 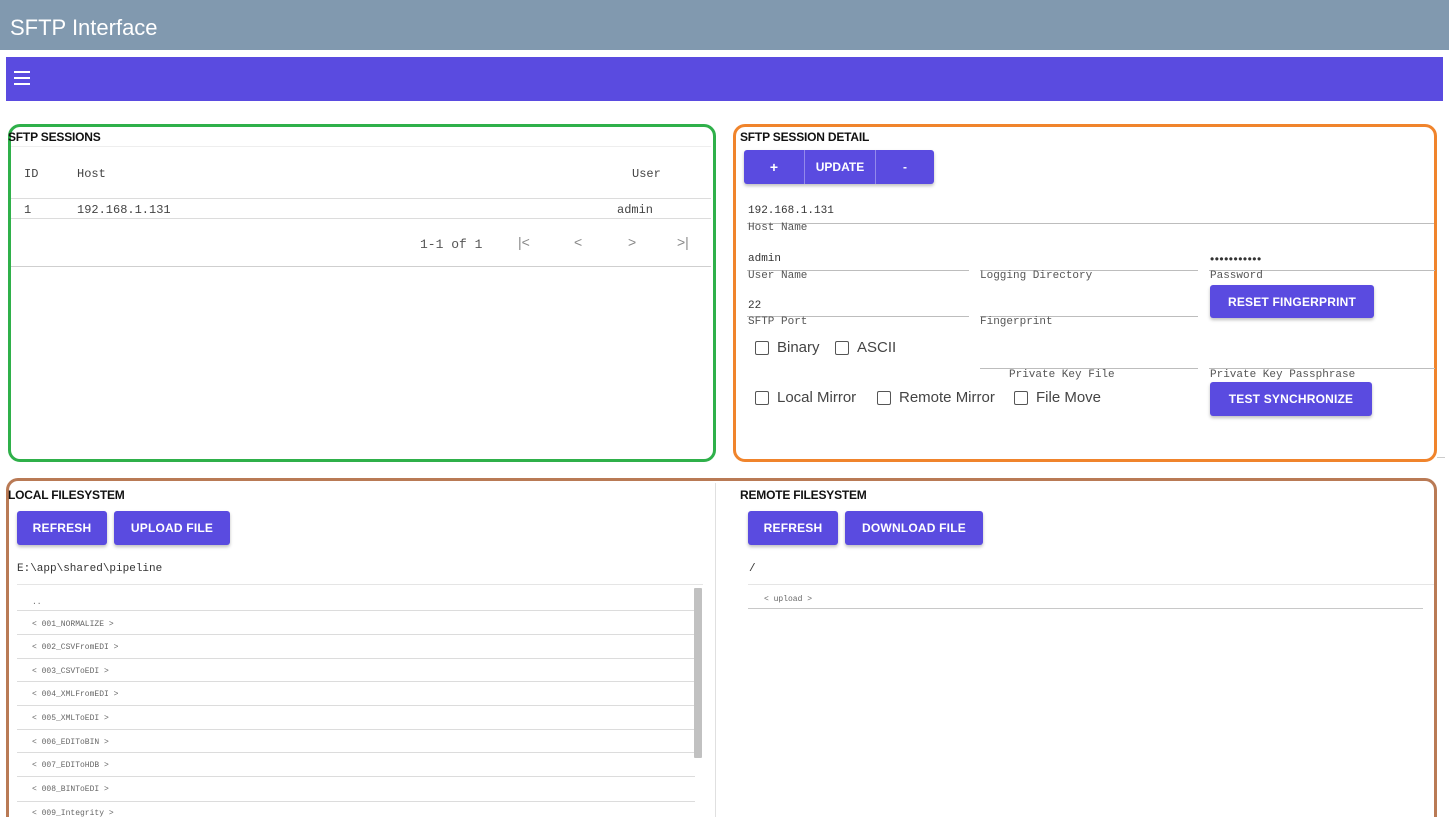 What do you see at coordinates (778, 322) in the screenshot?
I see `sftp-port-label: SFTP Port` at bounding box center [778, 322].